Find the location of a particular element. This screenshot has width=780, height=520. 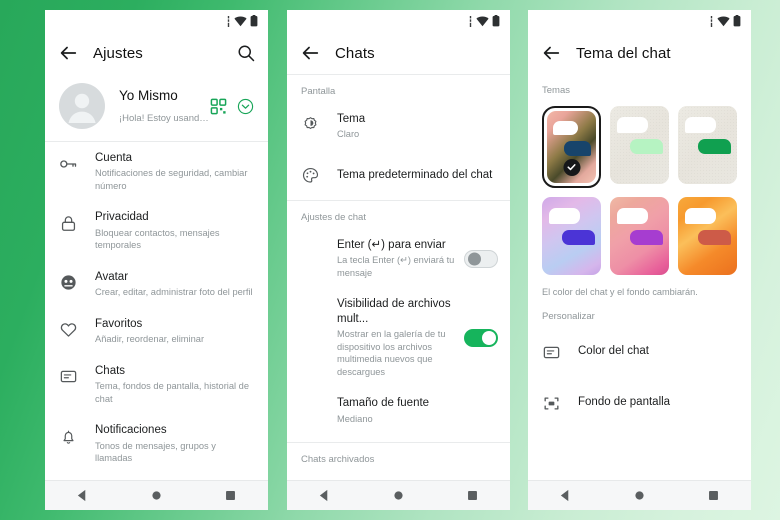

section-label-themes: Temas is located at coordinates (556, 90).